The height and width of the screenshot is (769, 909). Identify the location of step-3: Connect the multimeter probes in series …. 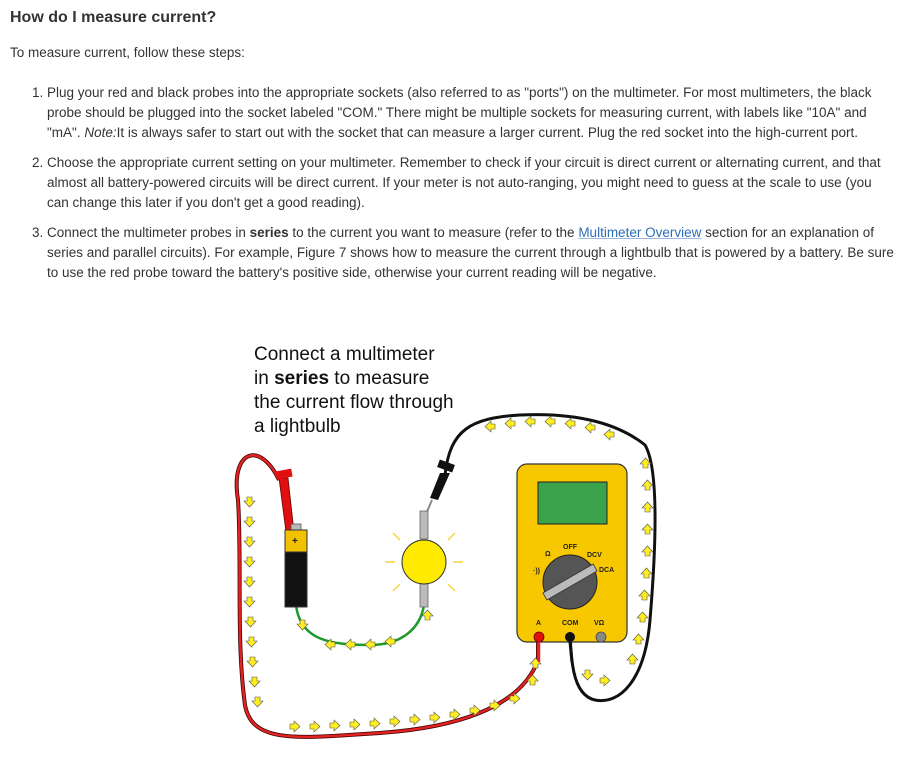
(471, 253).